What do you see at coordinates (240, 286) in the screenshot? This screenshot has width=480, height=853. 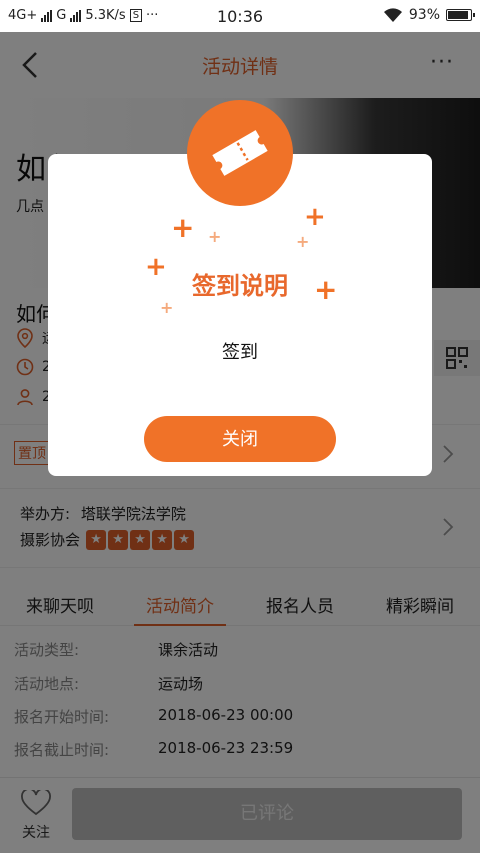 I see `dialog-title: 签到说明` at bounding box center [240, 286].